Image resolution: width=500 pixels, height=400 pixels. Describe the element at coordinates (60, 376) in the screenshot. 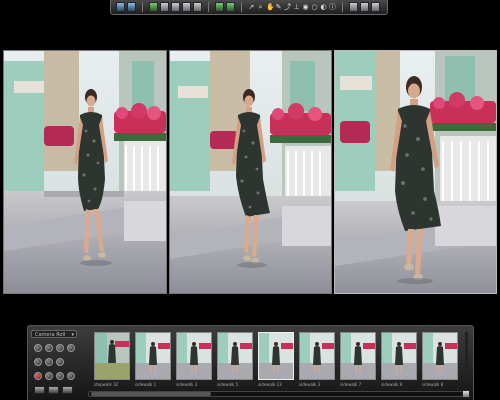

I see `label-icon` at that location.